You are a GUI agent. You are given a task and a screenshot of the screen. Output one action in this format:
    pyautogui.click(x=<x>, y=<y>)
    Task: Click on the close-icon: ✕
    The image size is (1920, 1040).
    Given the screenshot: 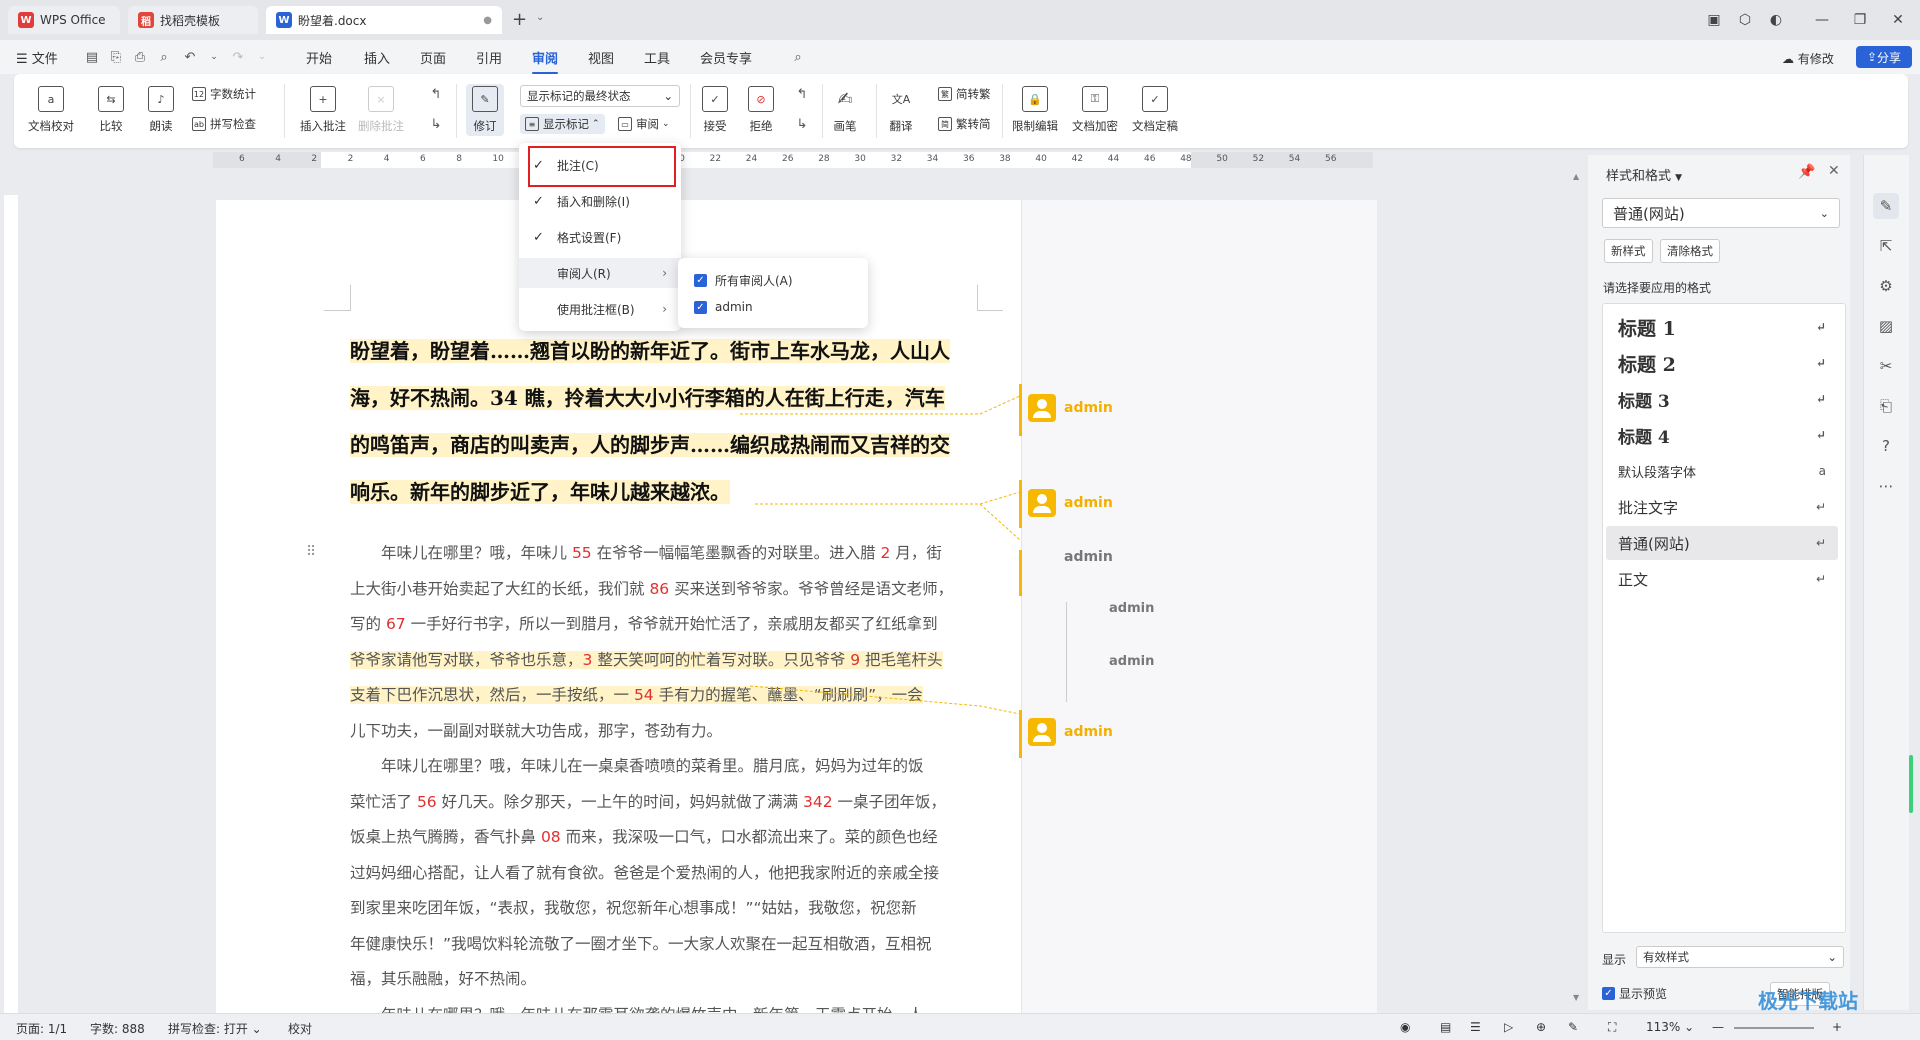 What is the action you would take?
    pyautogui.click(x=1898, y=20)
    